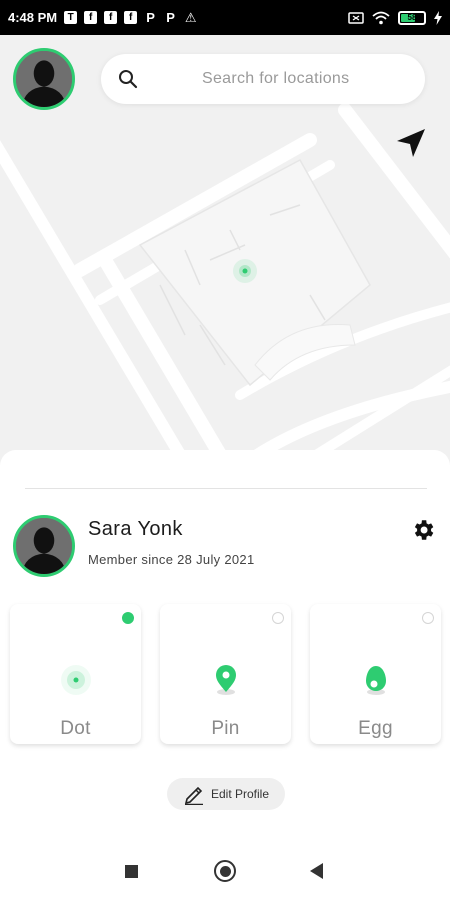  I want to click on profile-name: Sara Yonk, so click(135, 529).